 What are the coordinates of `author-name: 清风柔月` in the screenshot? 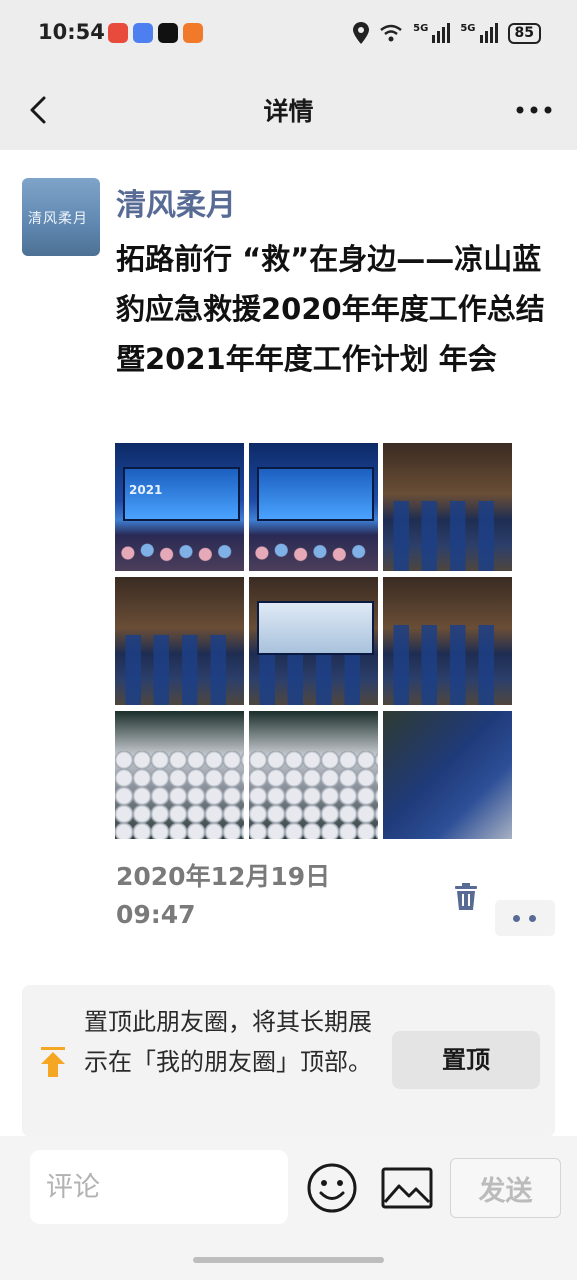 It's located at (176, 202).